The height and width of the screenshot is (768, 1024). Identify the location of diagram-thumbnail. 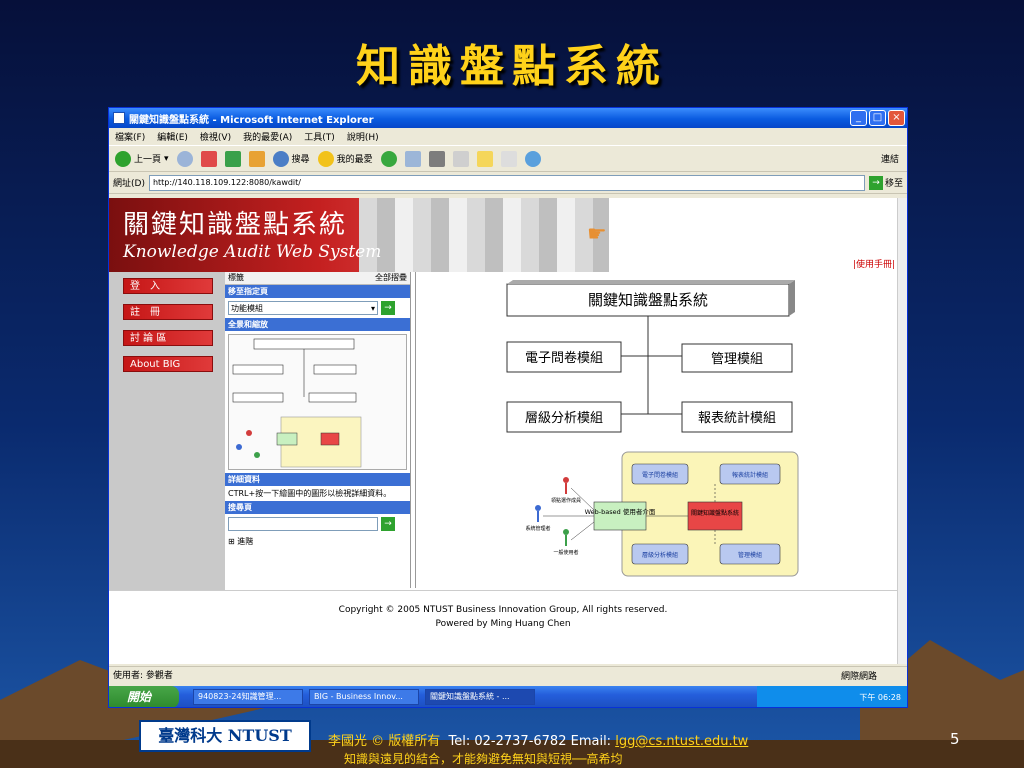
(317, 402).